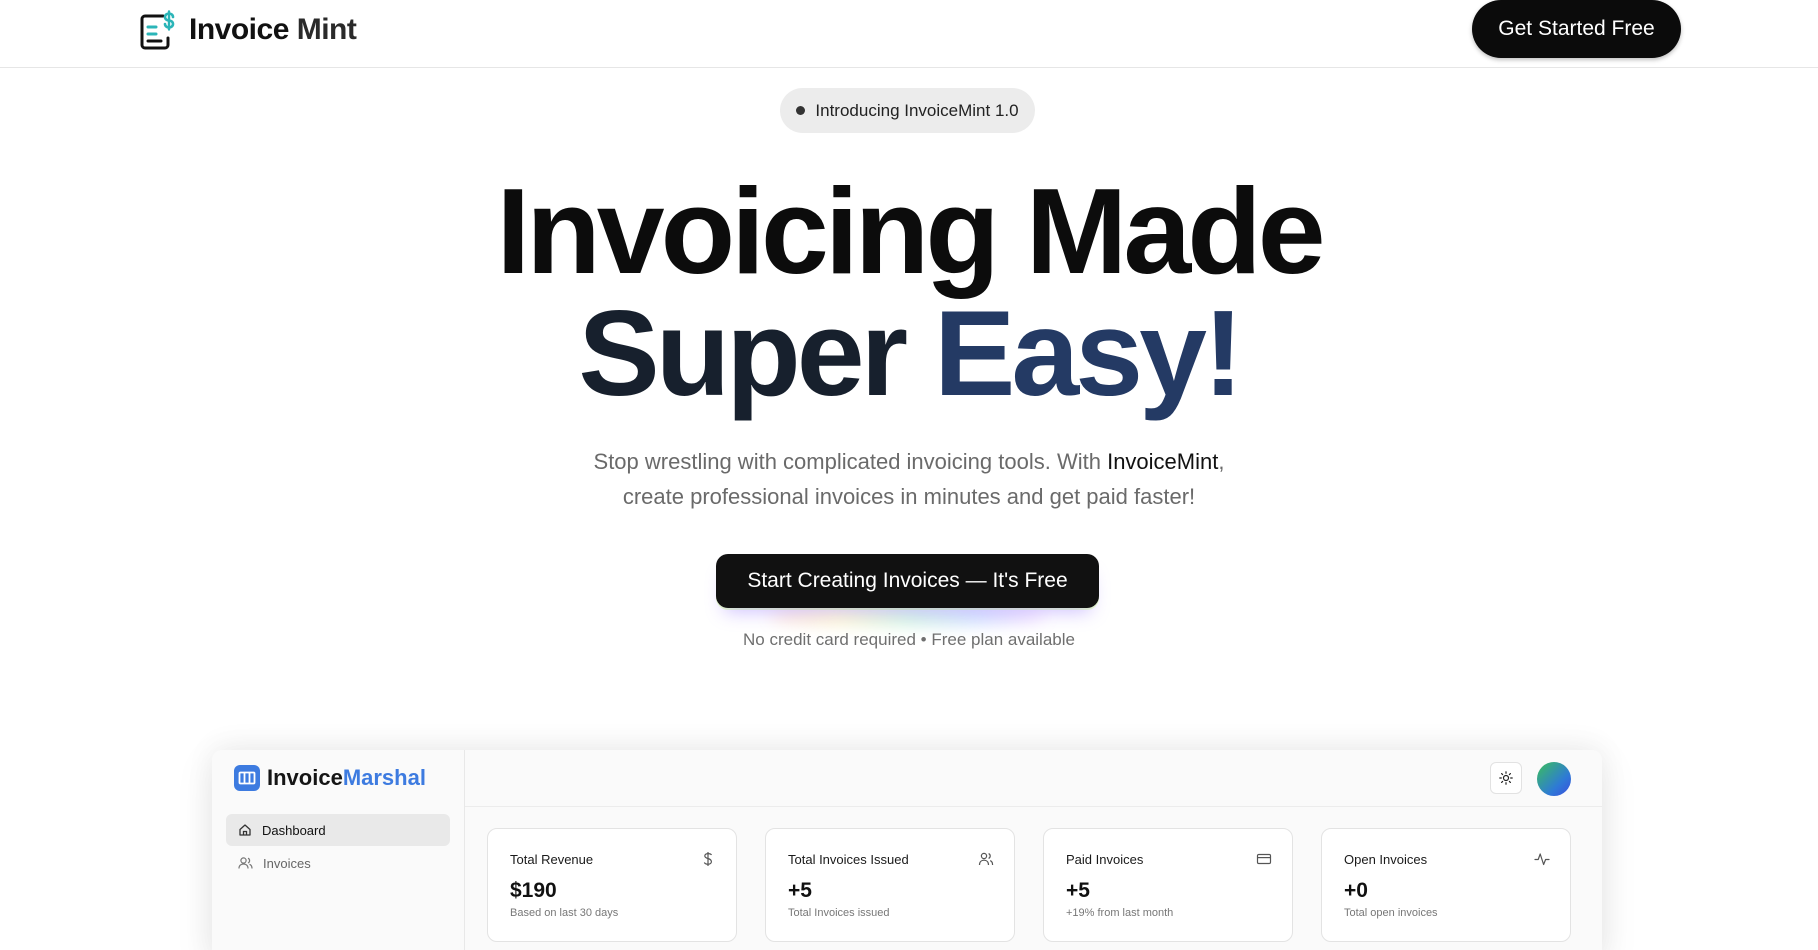 Image resolution: width=1818 pixels, height=950 pixels. I want to click on card-title: Open Invoices, so click(1386, 859).